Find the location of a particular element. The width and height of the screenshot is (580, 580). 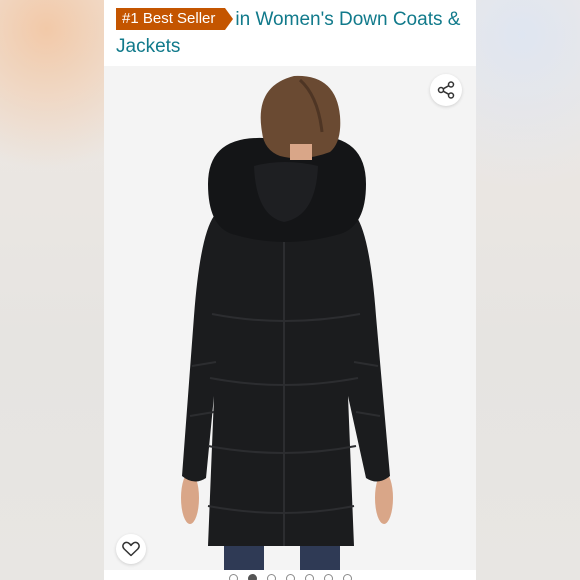

image-pagination is located at coordinates (290, 575).